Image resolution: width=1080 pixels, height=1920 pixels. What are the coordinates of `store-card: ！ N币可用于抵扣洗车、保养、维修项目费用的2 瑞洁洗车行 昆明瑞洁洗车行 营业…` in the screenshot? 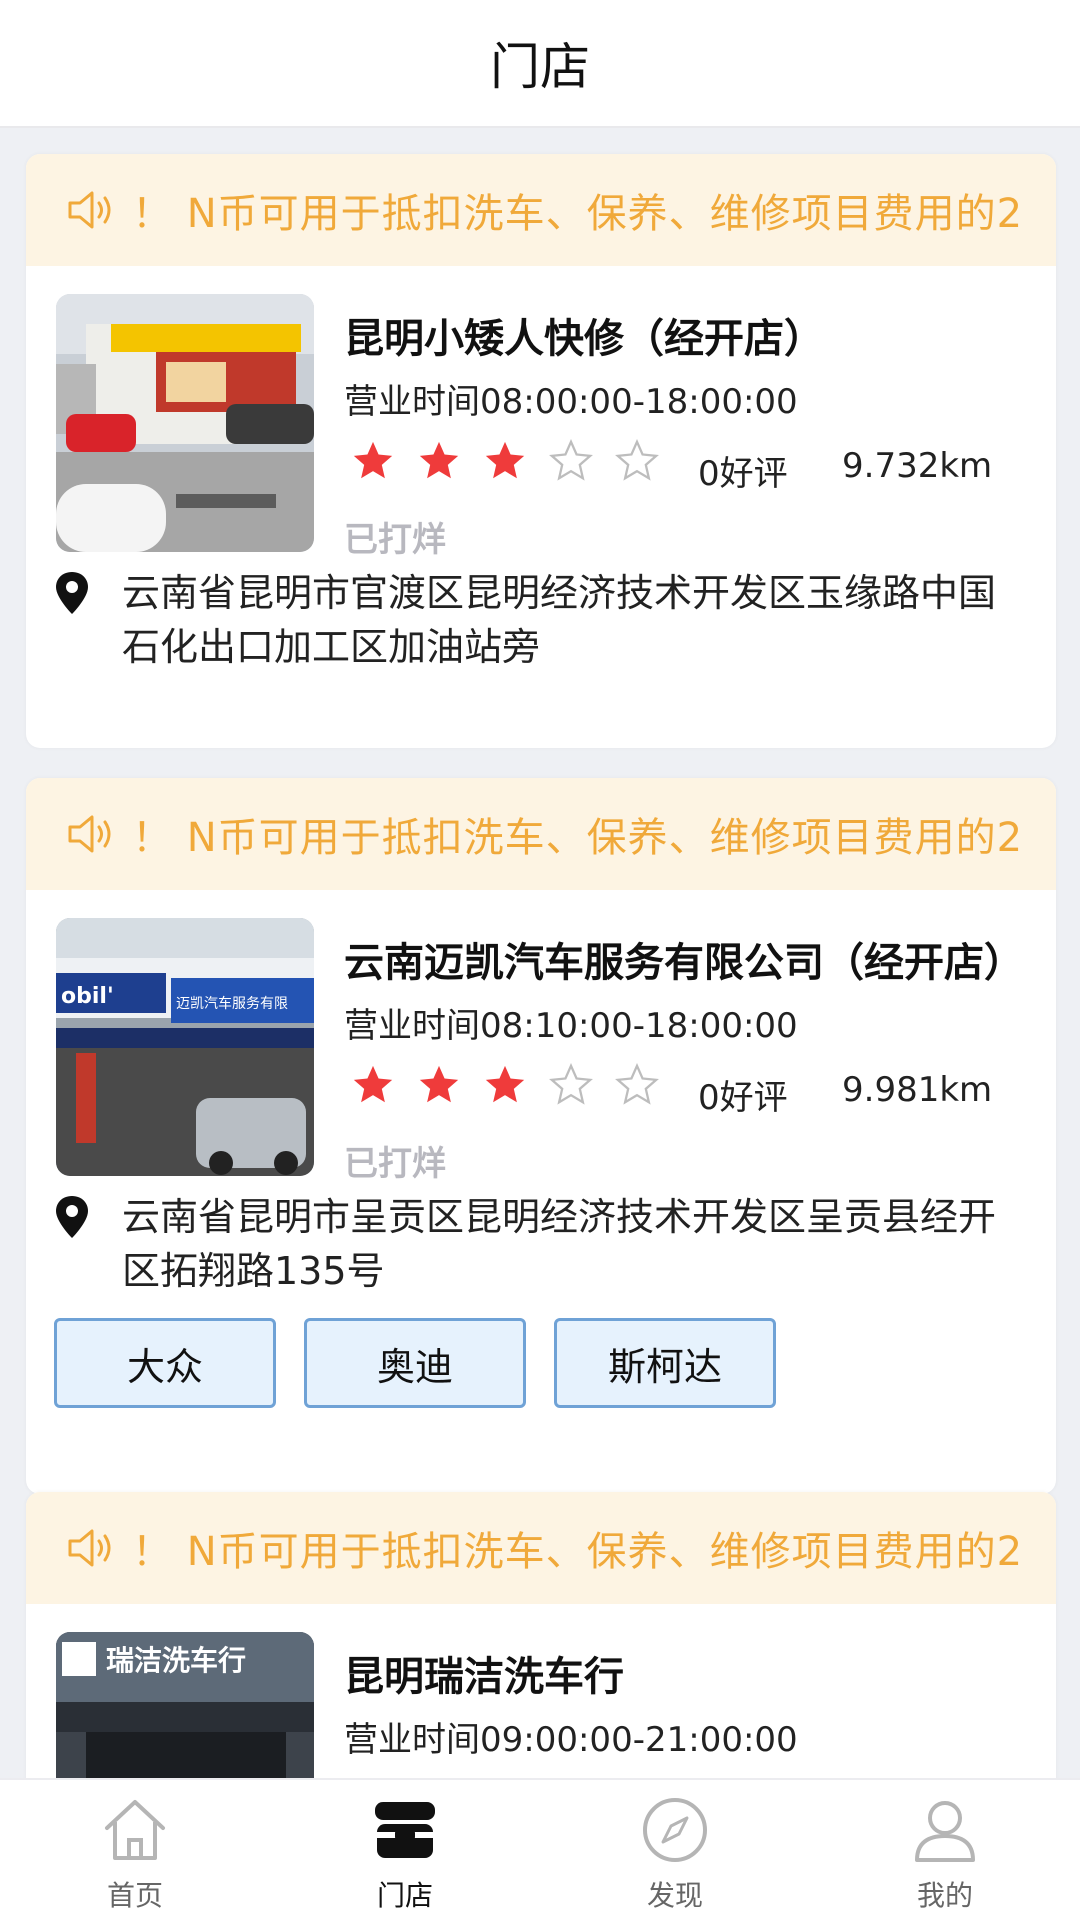 It's located at (541, 1635).